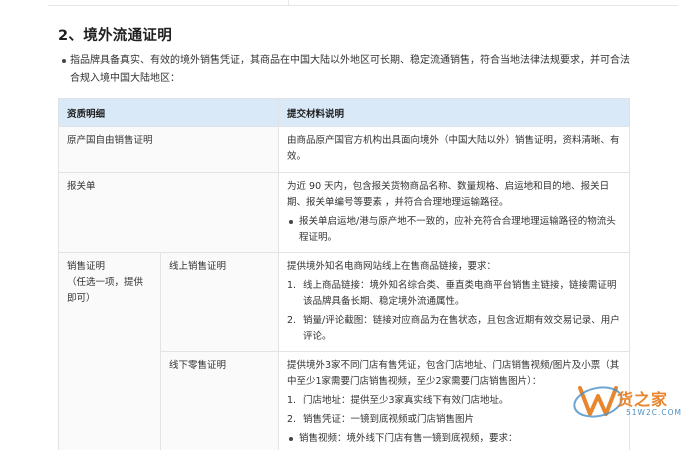 This screenshot has height=450, width=700. I want to click on list-item: 2. 销量/评论截图：链接对应商品为在售状态，且包含近期有效交易记录、用户评论。, so click(453, 328).